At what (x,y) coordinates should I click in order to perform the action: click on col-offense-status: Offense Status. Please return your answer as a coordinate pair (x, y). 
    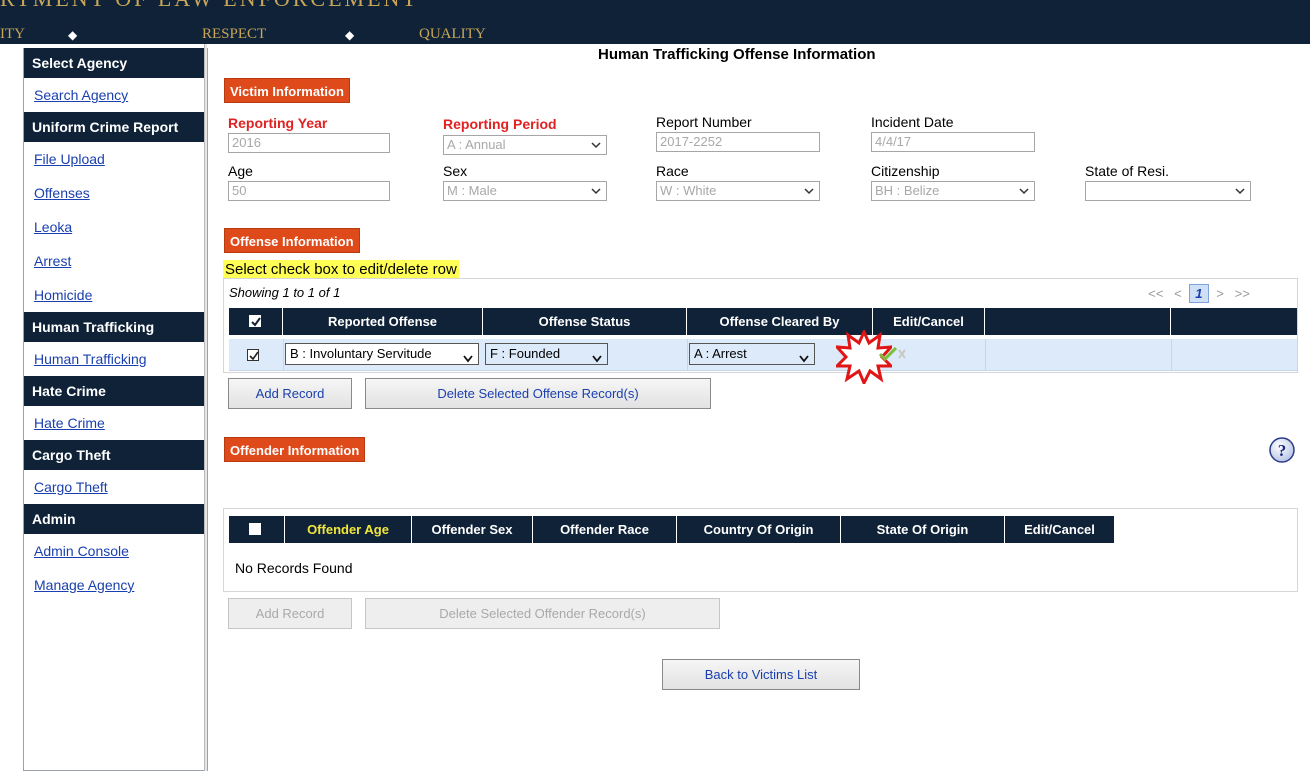
    Looking at the image, I should click on (585, 321).